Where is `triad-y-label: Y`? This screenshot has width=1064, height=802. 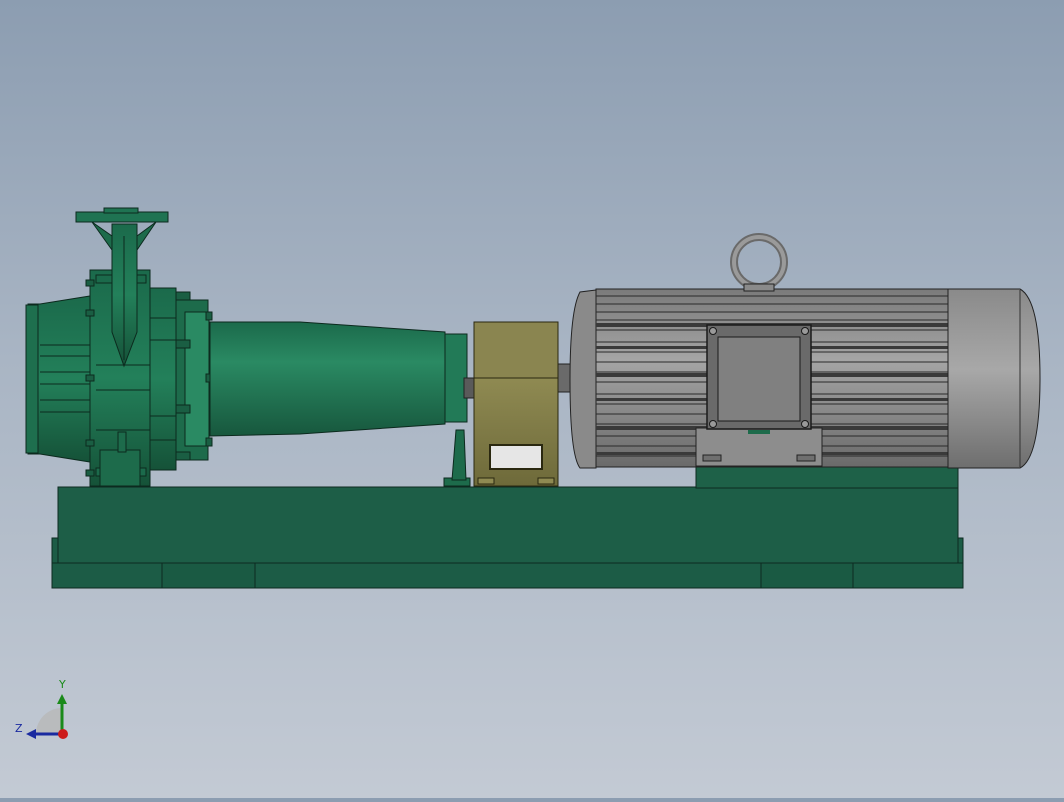 triad-y-label: Y is located at coordinates (62, 684).